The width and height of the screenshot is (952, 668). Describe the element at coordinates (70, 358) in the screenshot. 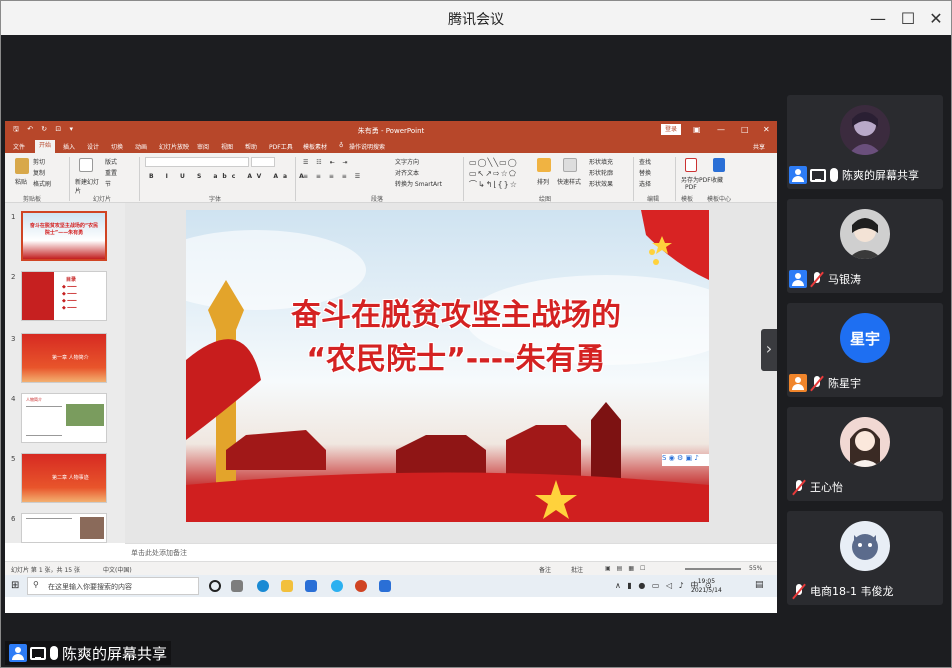

I see `thumbnail-caption: 第一章 人物简介` at that location.